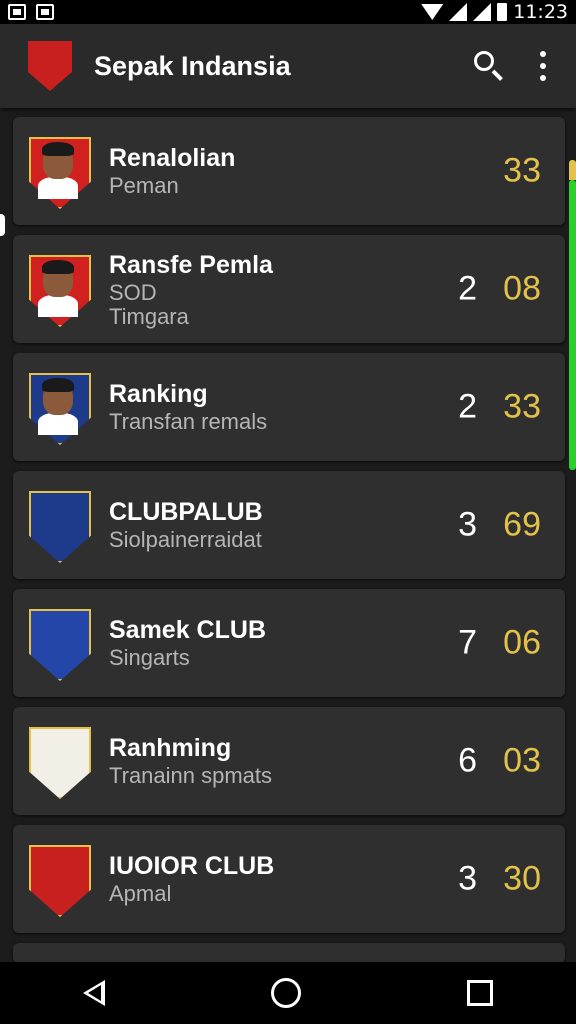  I want to click on scroll-edge-indicator, so click(2, 225).